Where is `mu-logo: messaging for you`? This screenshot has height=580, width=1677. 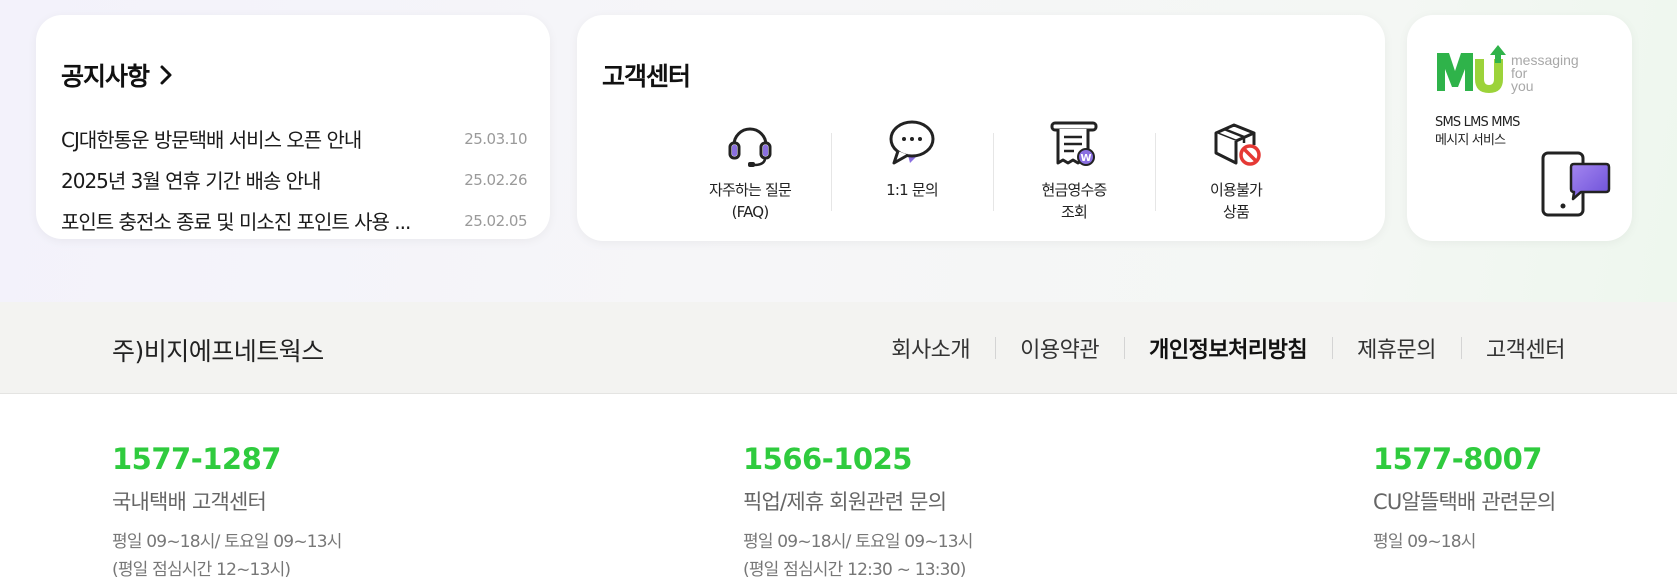
mu-logo: messaging for you is located at coordinates (1507, 68).